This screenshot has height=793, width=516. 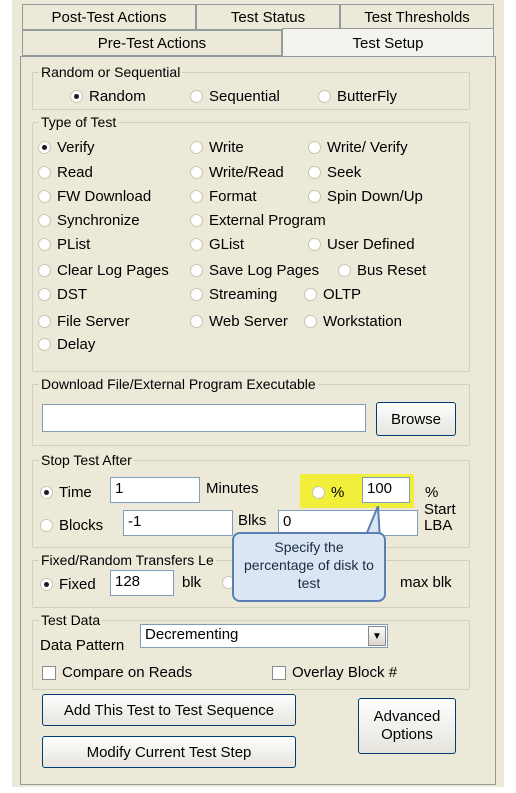 What do you see at coordinates (386, 490) in the screenshot?
I see `percent-input: 100` at bounding box center [386, 490].